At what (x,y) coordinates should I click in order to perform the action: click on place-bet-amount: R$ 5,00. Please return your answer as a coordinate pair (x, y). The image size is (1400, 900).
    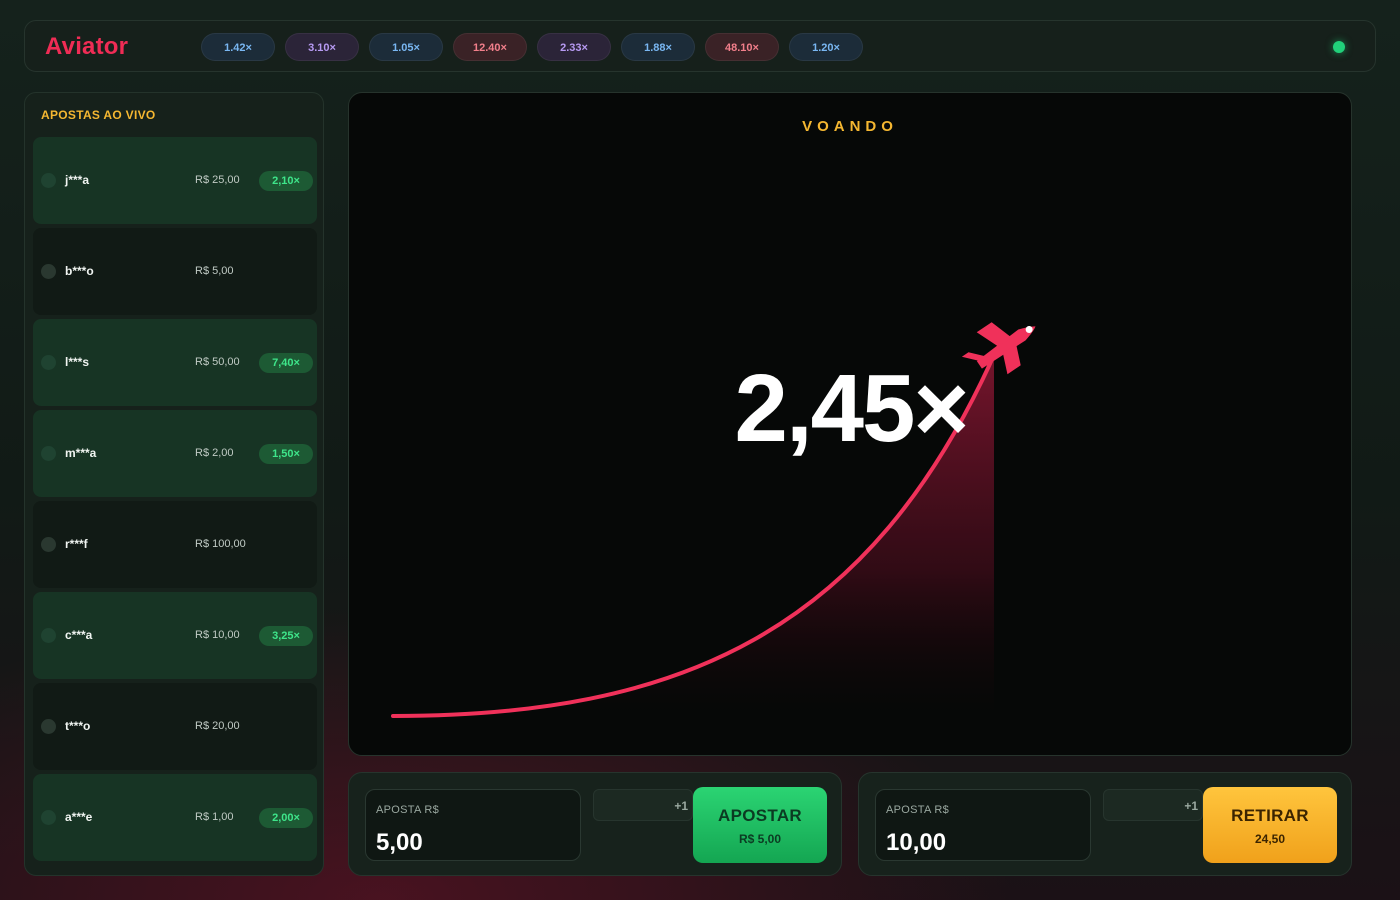
    Looking at the image, I should click on (760, 839).